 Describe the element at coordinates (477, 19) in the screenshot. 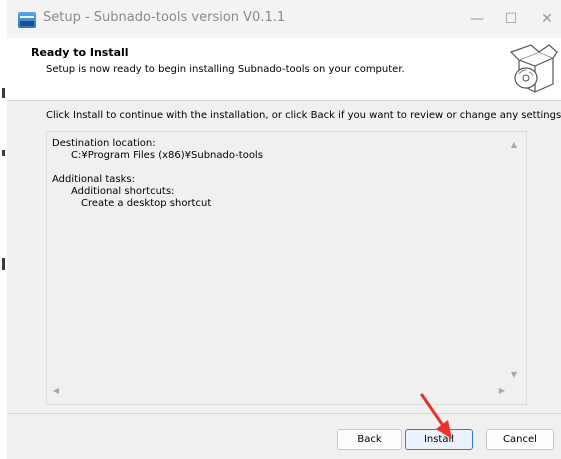

I see `minimize-button: —` at that location.